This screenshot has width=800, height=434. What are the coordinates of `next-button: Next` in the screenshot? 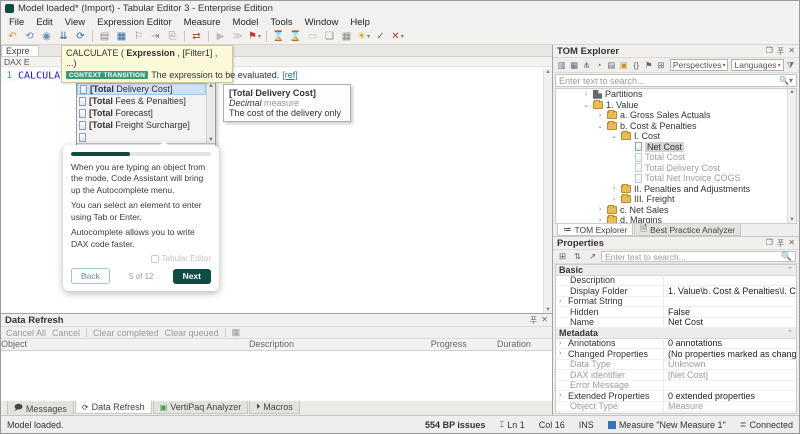 It's located at (191, 276).